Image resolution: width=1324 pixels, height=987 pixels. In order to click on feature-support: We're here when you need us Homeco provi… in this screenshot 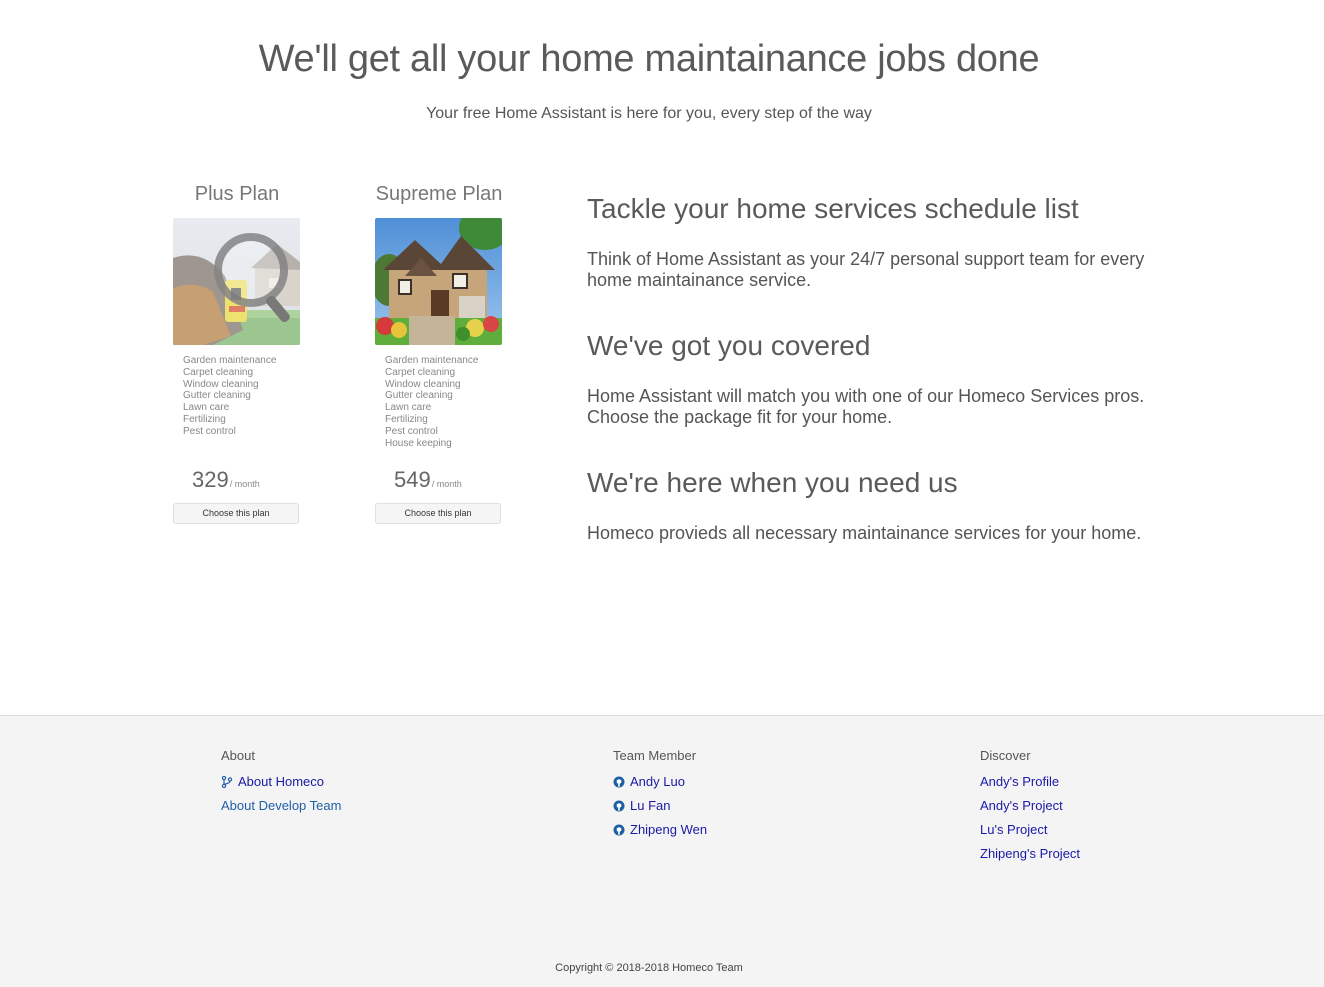, I will do `click(887, 505)`.